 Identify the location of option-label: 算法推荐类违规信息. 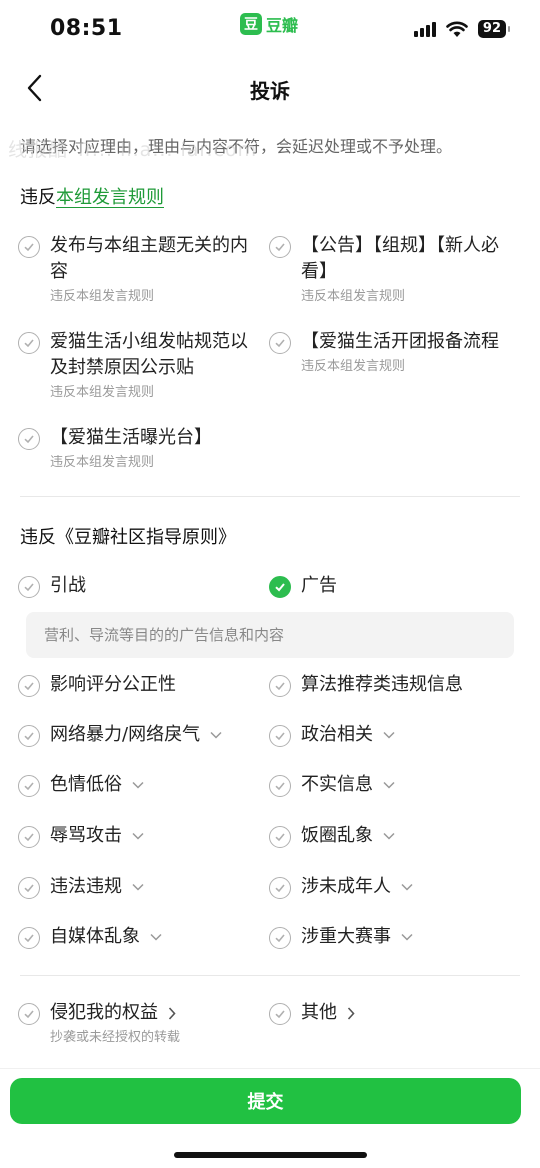
(382, 684).